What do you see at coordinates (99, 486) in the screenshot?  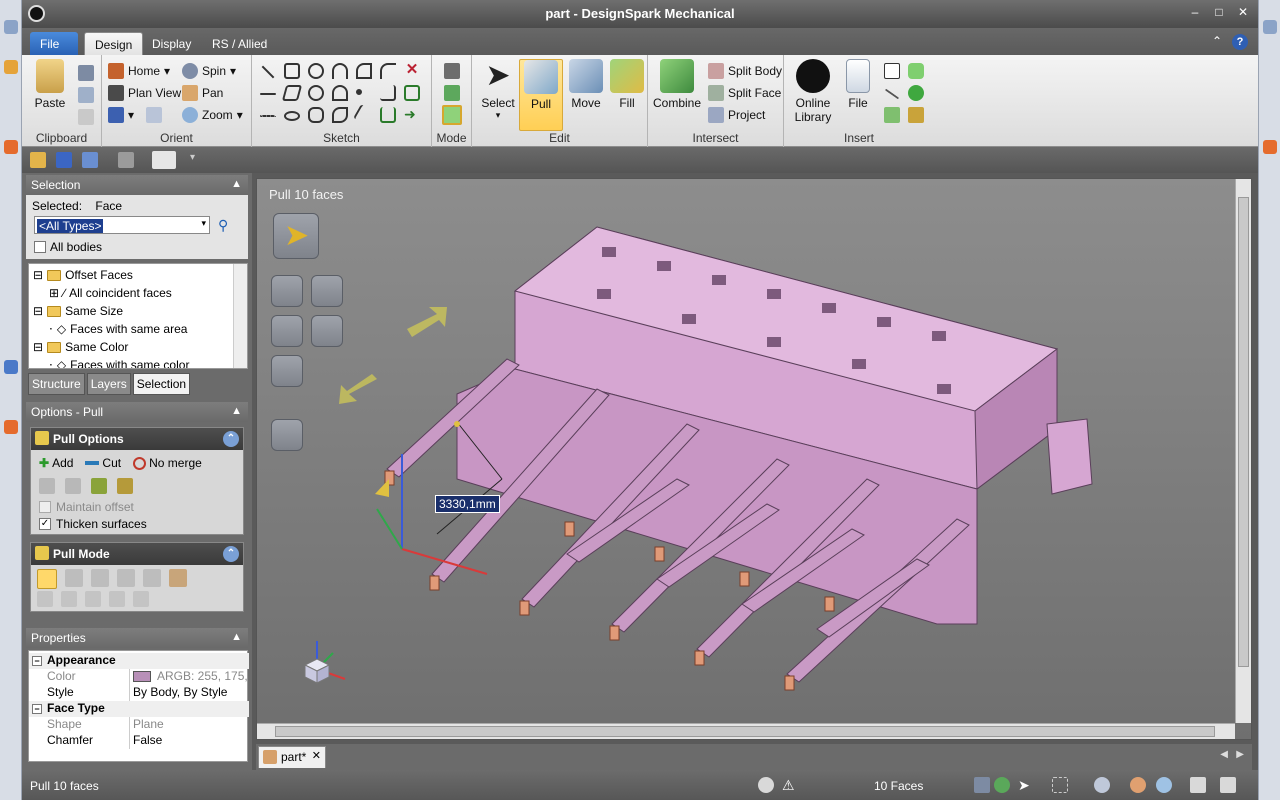 I see `ruler-icon` at bounding box center [99, 486].